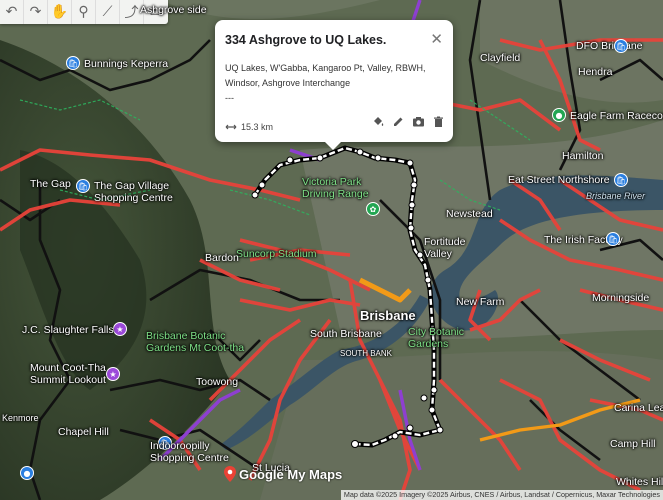 The image size is (663, 500). What do you see at coordinates (445, 248) in the screenshot?
I see `place-fortitude-valley: Fortitude Valley` at bounding box center [445, 248].